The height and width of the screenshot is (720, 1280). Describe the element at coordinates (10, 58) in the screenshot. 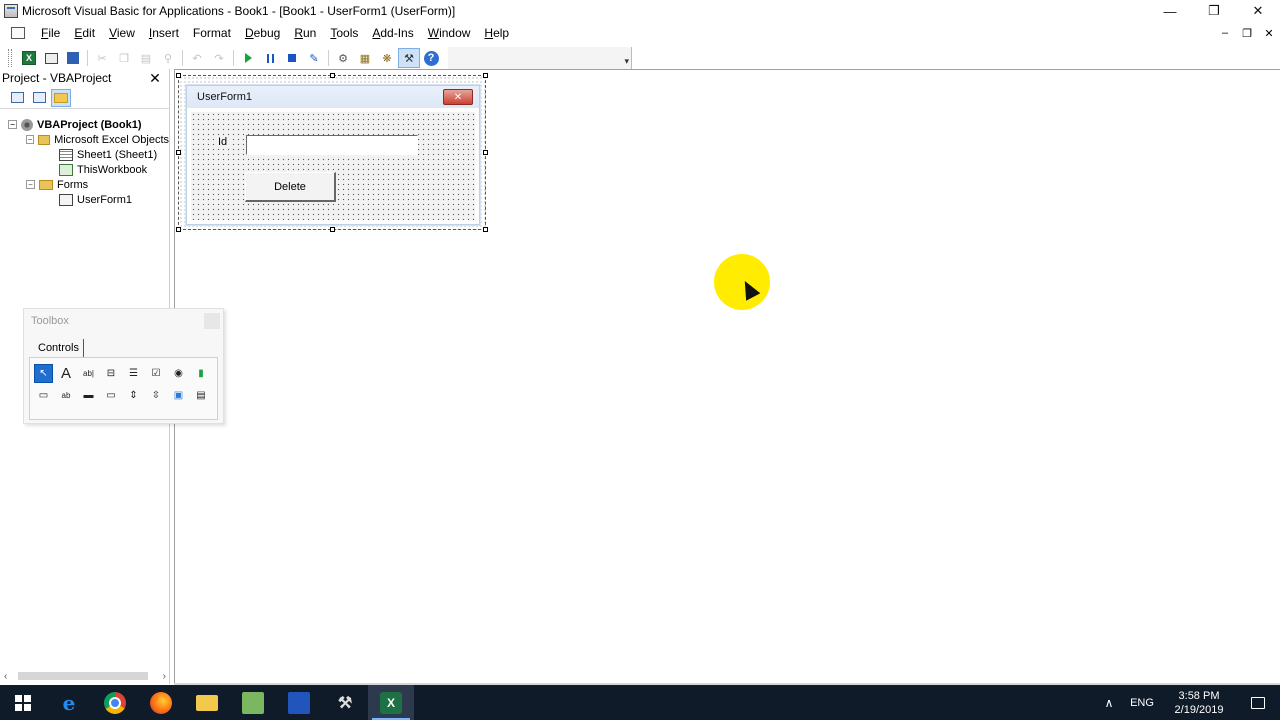

I see `toolbar-grip` at that location.